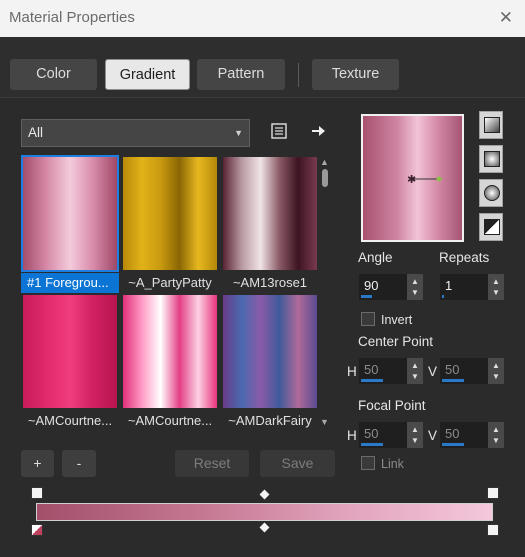 This screenshot has width=525, height=557. What do you see at coordinates (264, 512) in the screenshot?
I see `gradient-editor-bar` at bounding box center [264, 512].